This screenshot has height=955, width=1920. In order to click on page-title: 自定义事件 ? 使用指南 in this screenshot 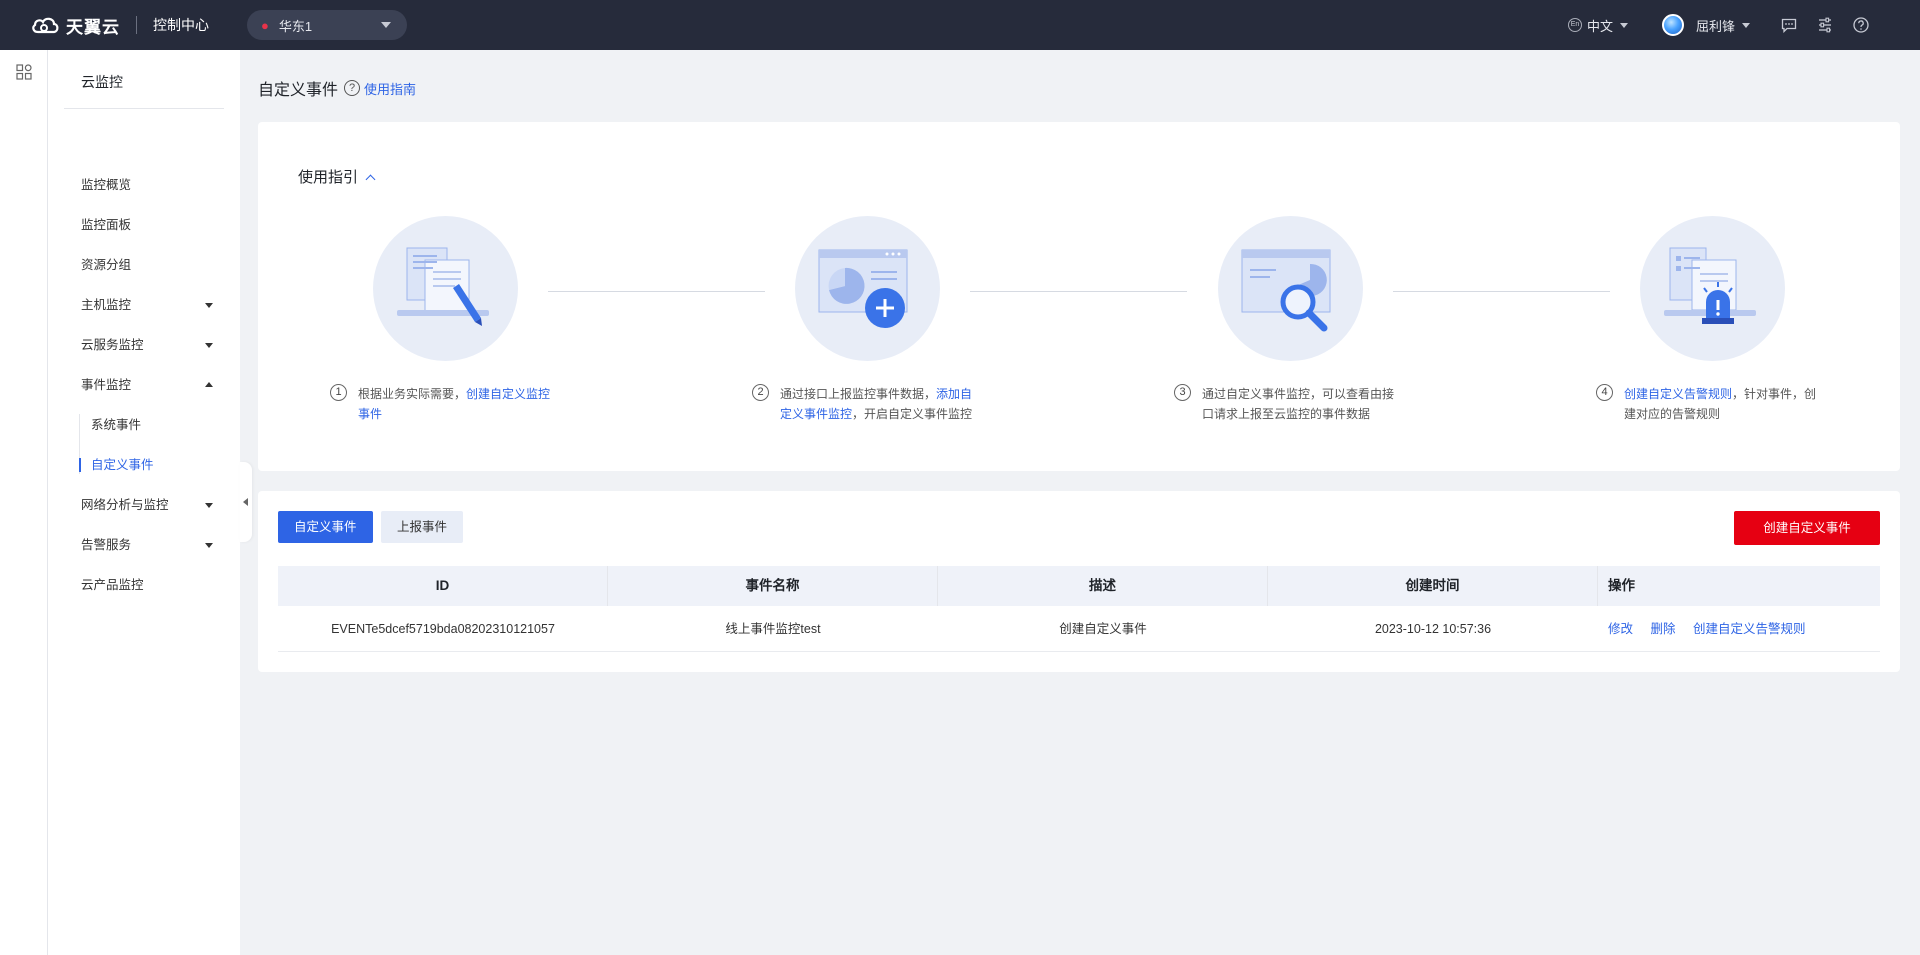, I will do `click(337, 88)`.